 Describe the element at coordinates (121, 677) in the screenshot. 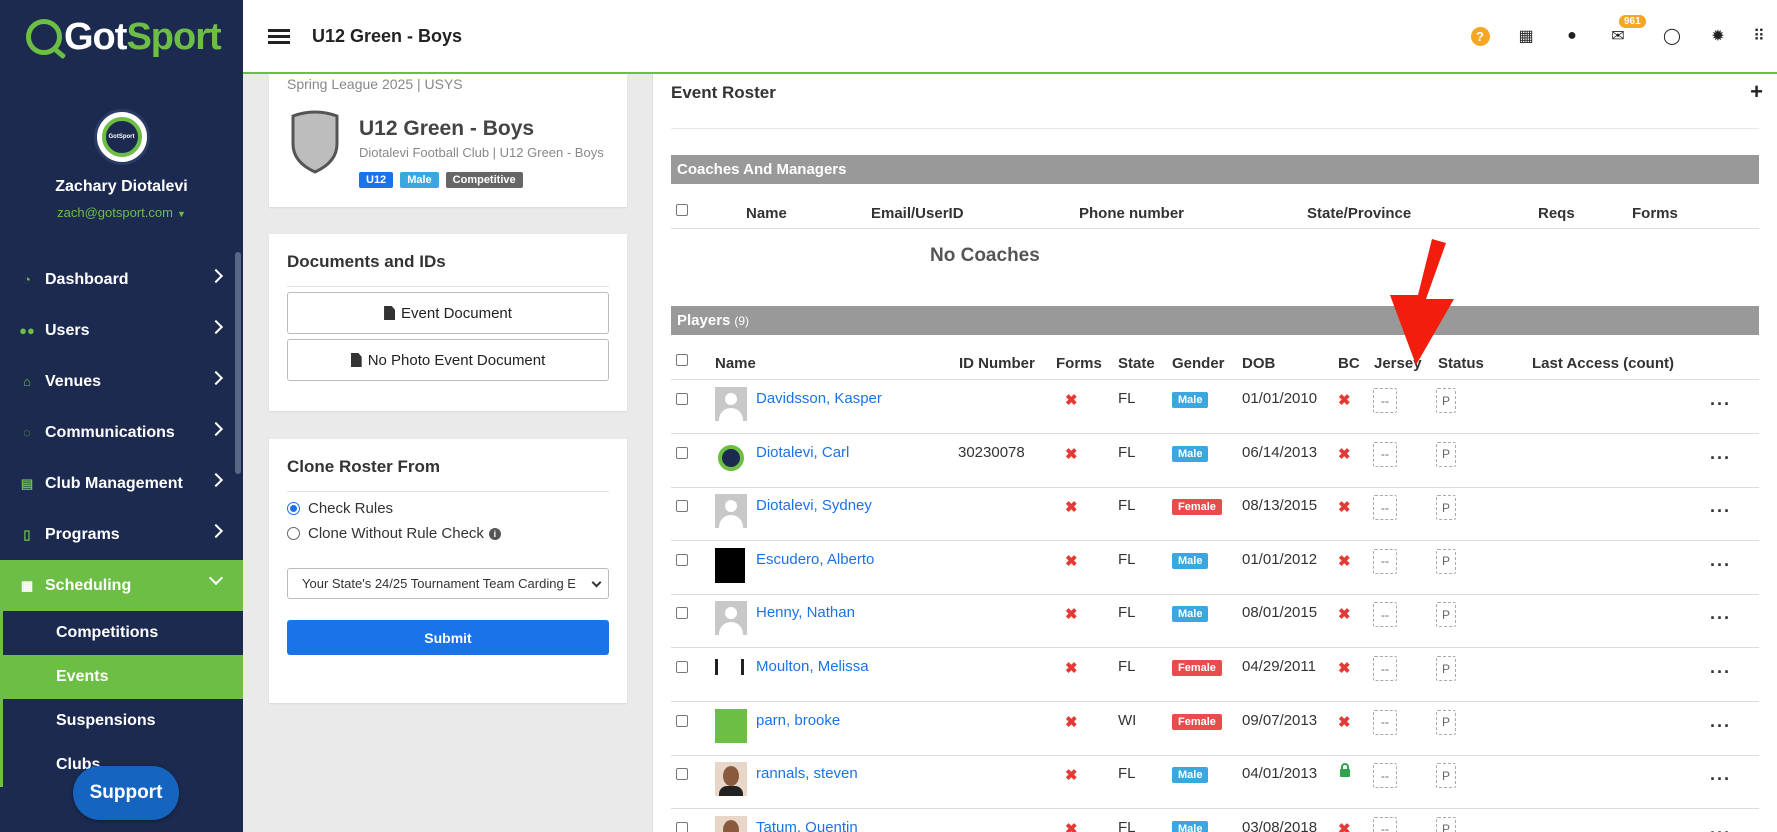

I see `sidebar-subitem-events: Events` at that location.